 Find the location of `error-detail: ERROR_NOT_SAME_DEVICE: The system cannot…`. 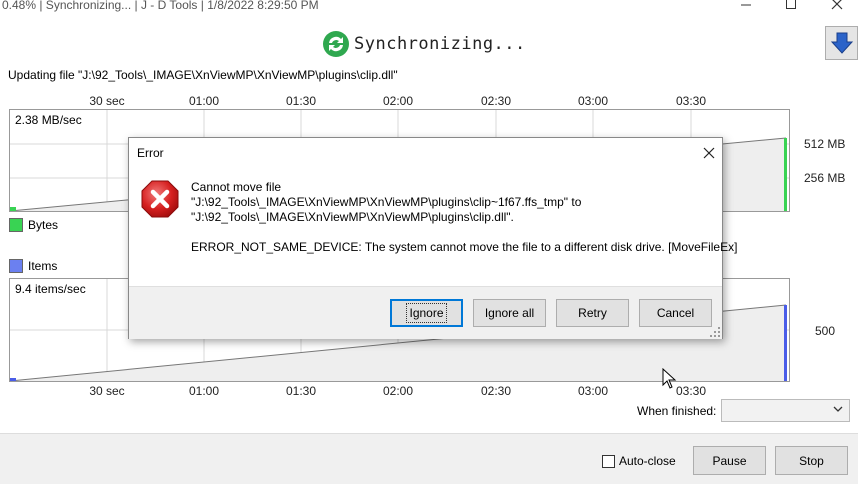

error-detail: ERROR_NOT_SAME_DEVICE: The system cannot… is located at coordinates (464, 247).